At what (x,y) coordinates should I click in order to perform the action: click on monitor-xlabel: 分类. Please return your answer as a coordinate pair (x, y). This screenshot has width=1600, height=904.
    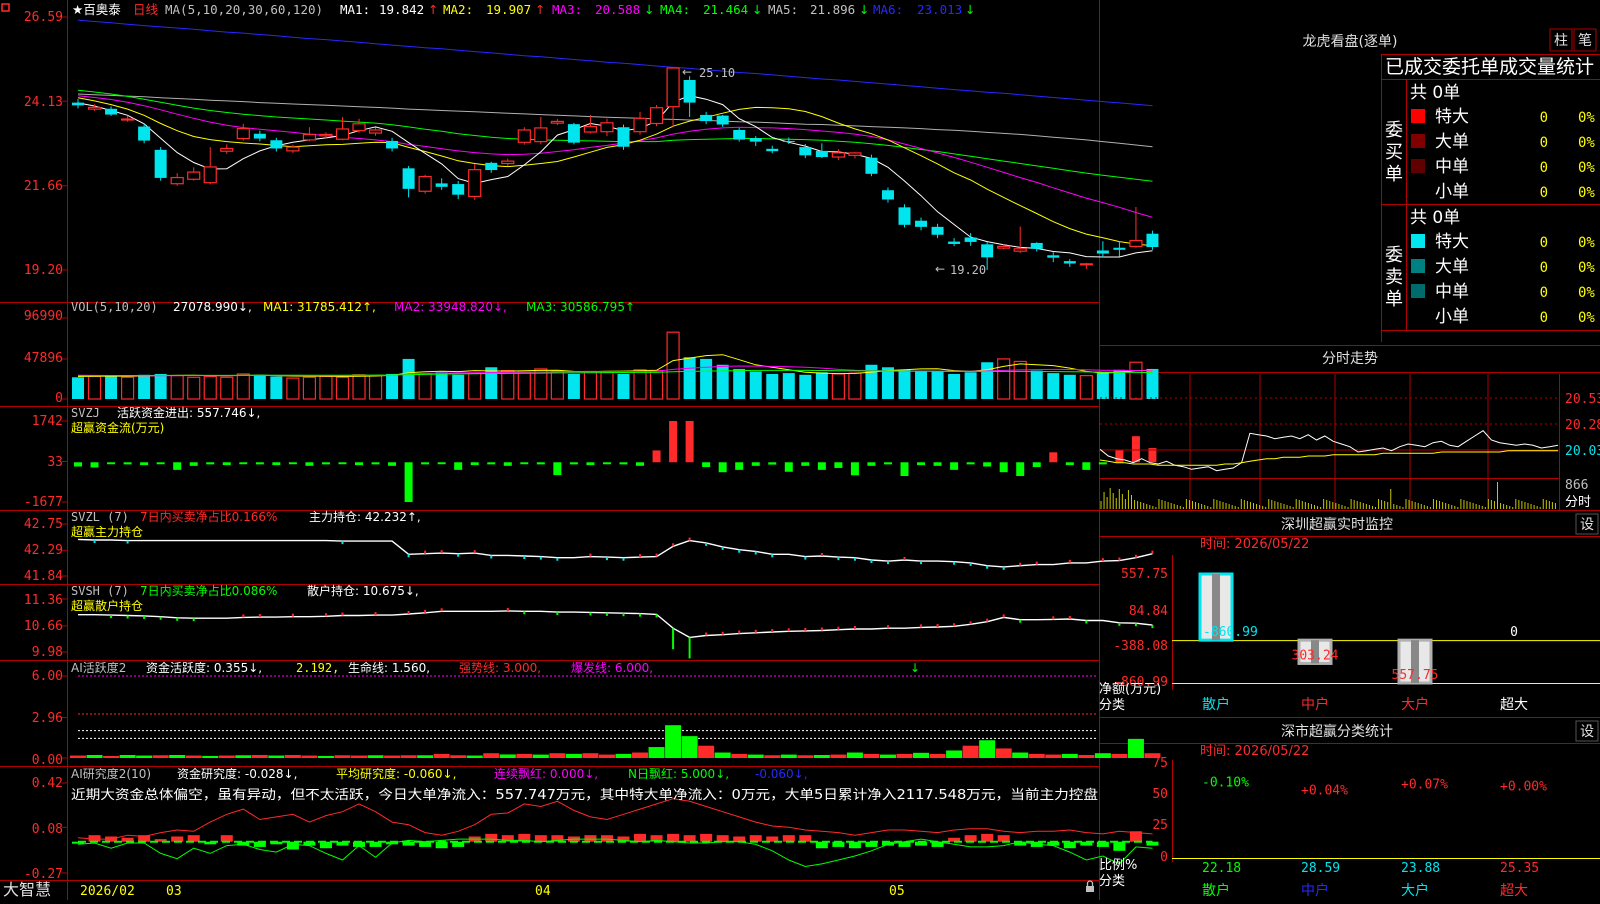
    Looking at the image, I should click on (1112, 705).